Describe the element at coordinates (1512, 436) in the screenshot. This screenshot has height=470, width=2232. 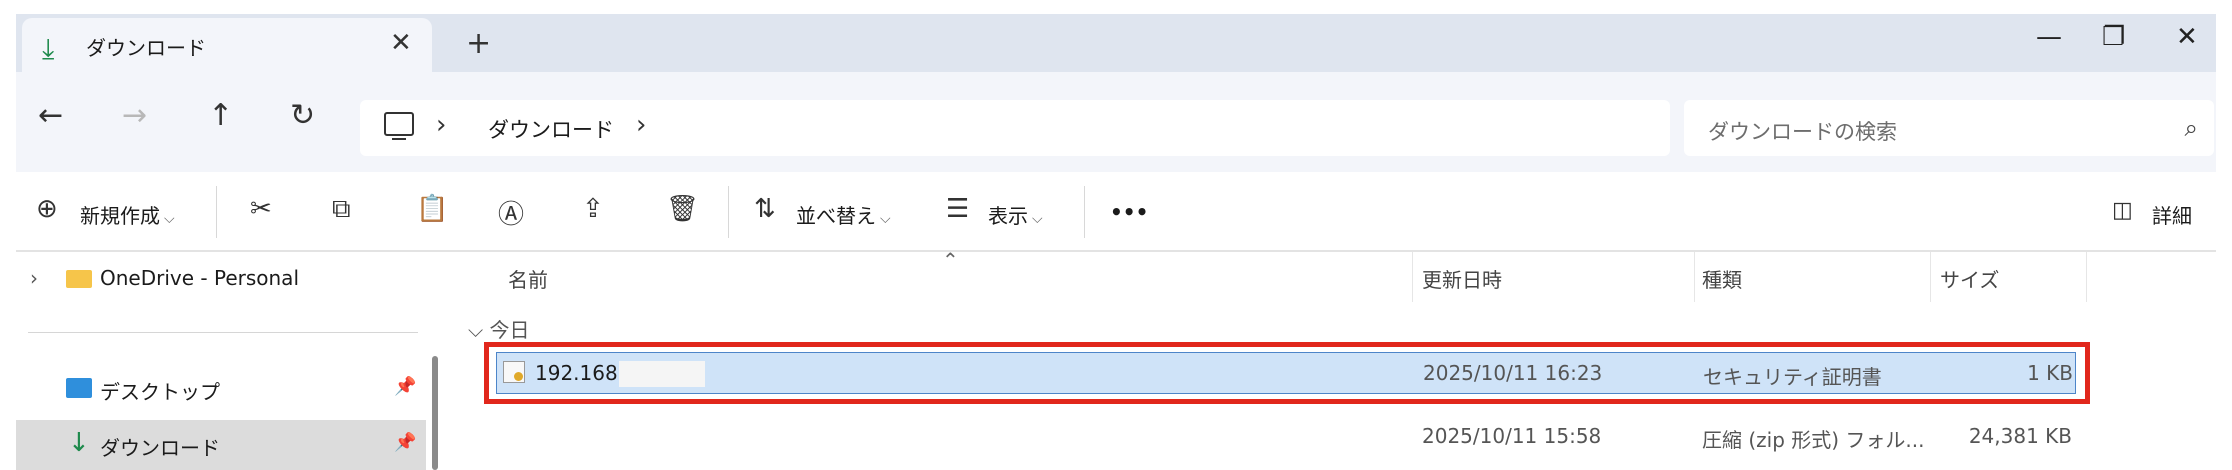
I see `file-modified: 2025/10/11 15:58` at that location.